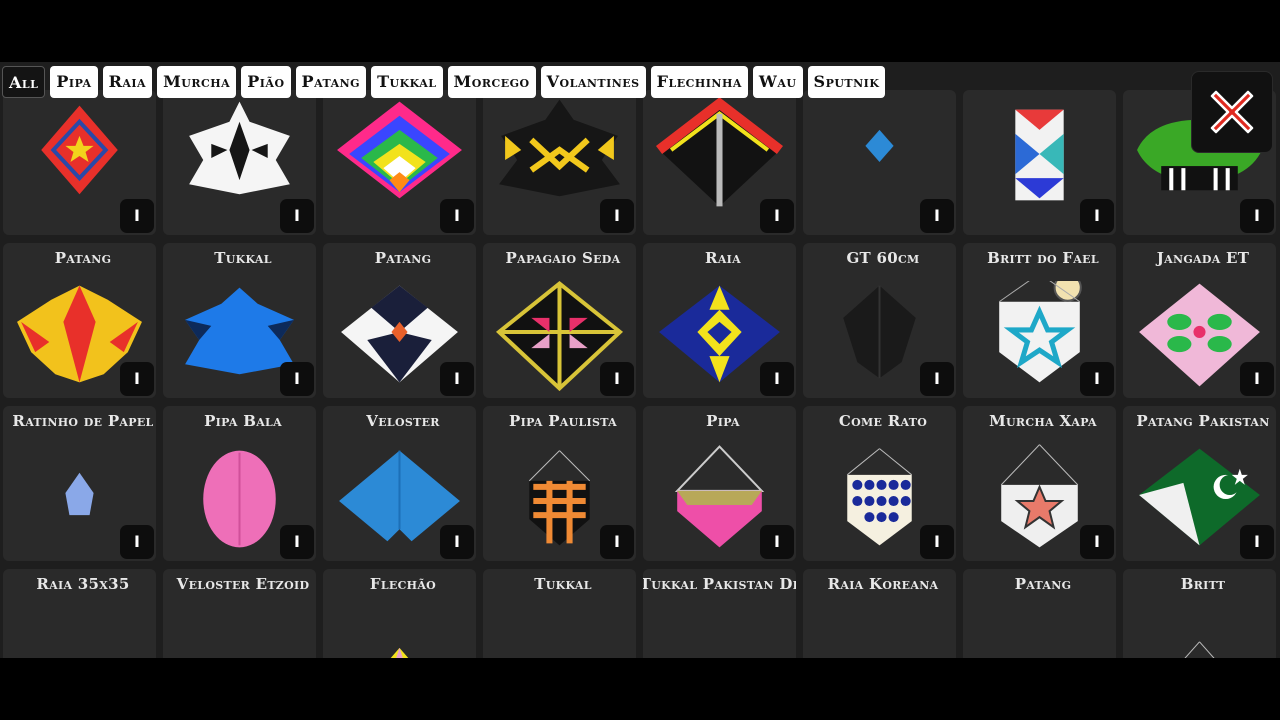  I want to click on kite-name: Jangada ET, so click(1203, 258).